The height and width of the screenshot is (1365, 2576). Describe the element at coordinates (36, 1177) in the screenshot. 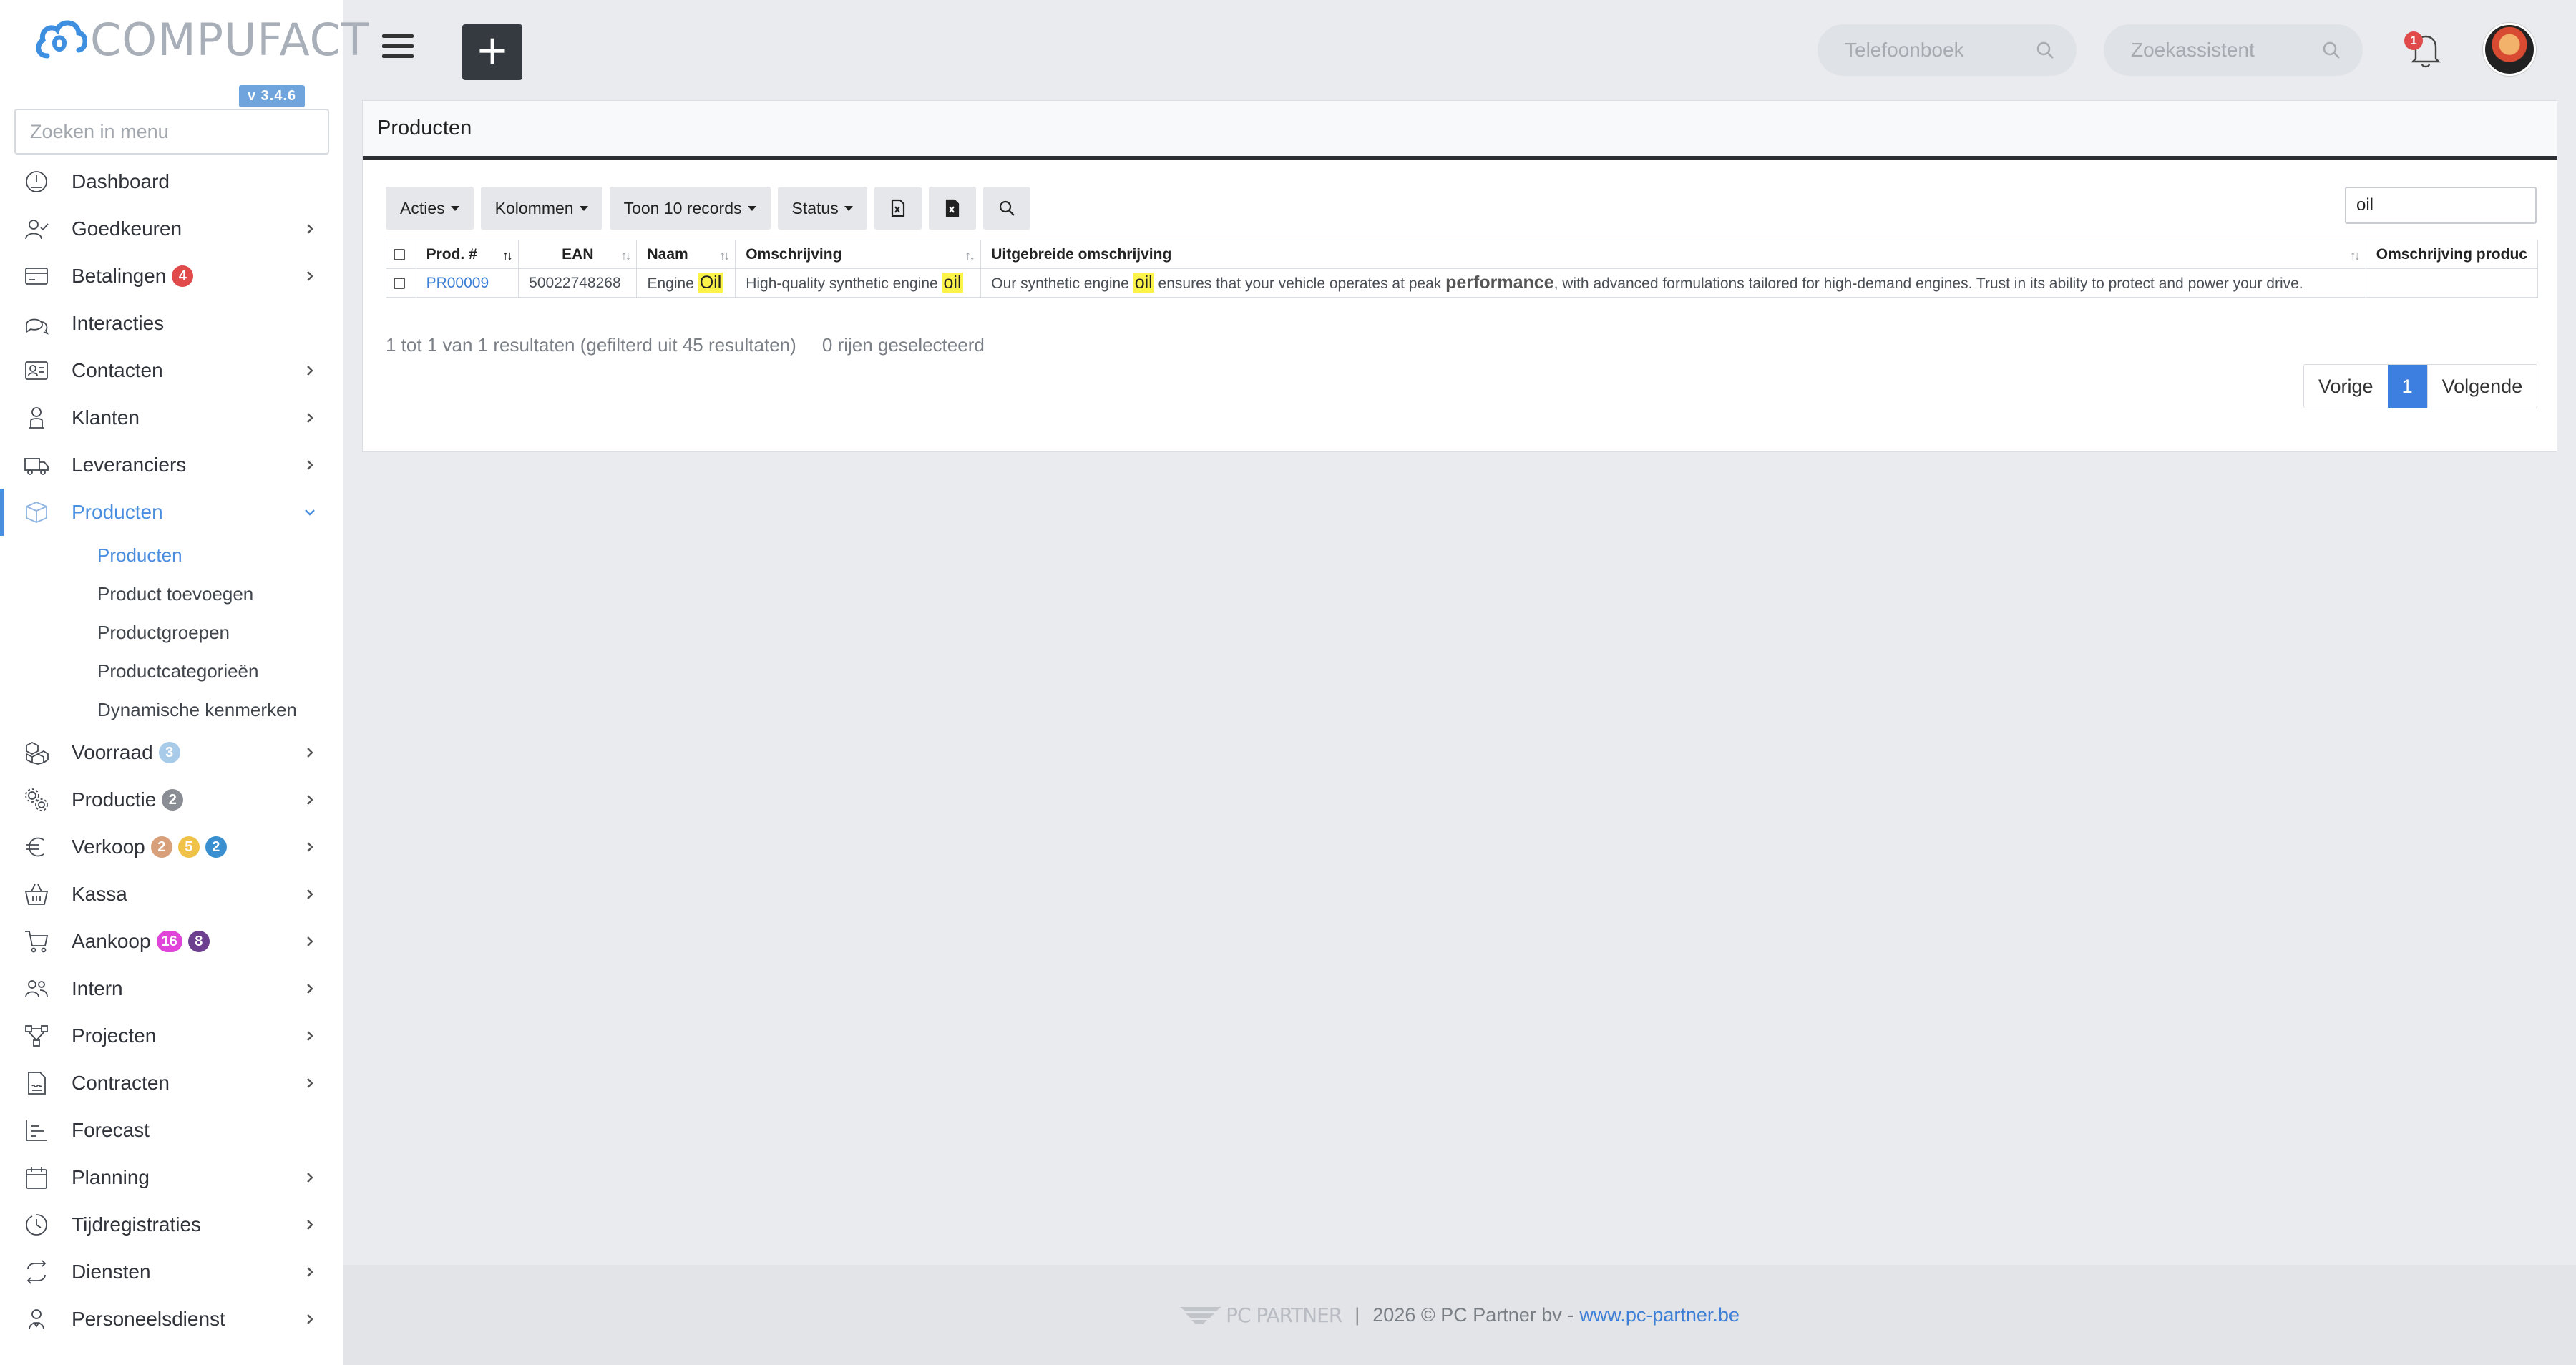

I see `calendar-icon` at that location.